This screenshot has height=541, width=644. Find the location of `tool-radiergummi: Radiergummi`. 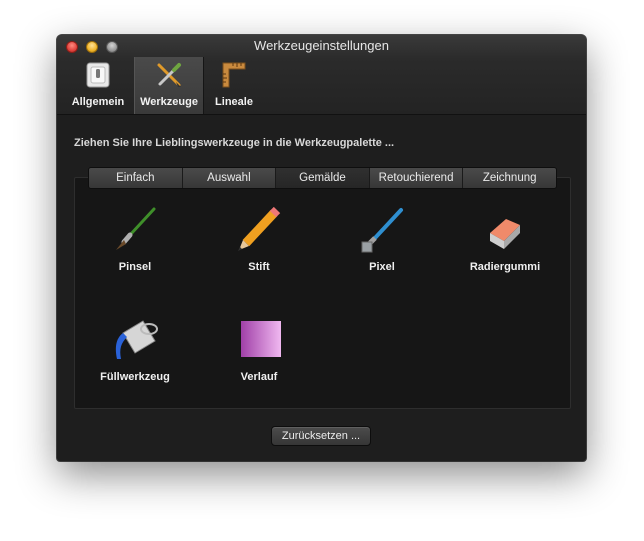

tool-radiergummi: Radiergummi is located at coordinates (505, 239).